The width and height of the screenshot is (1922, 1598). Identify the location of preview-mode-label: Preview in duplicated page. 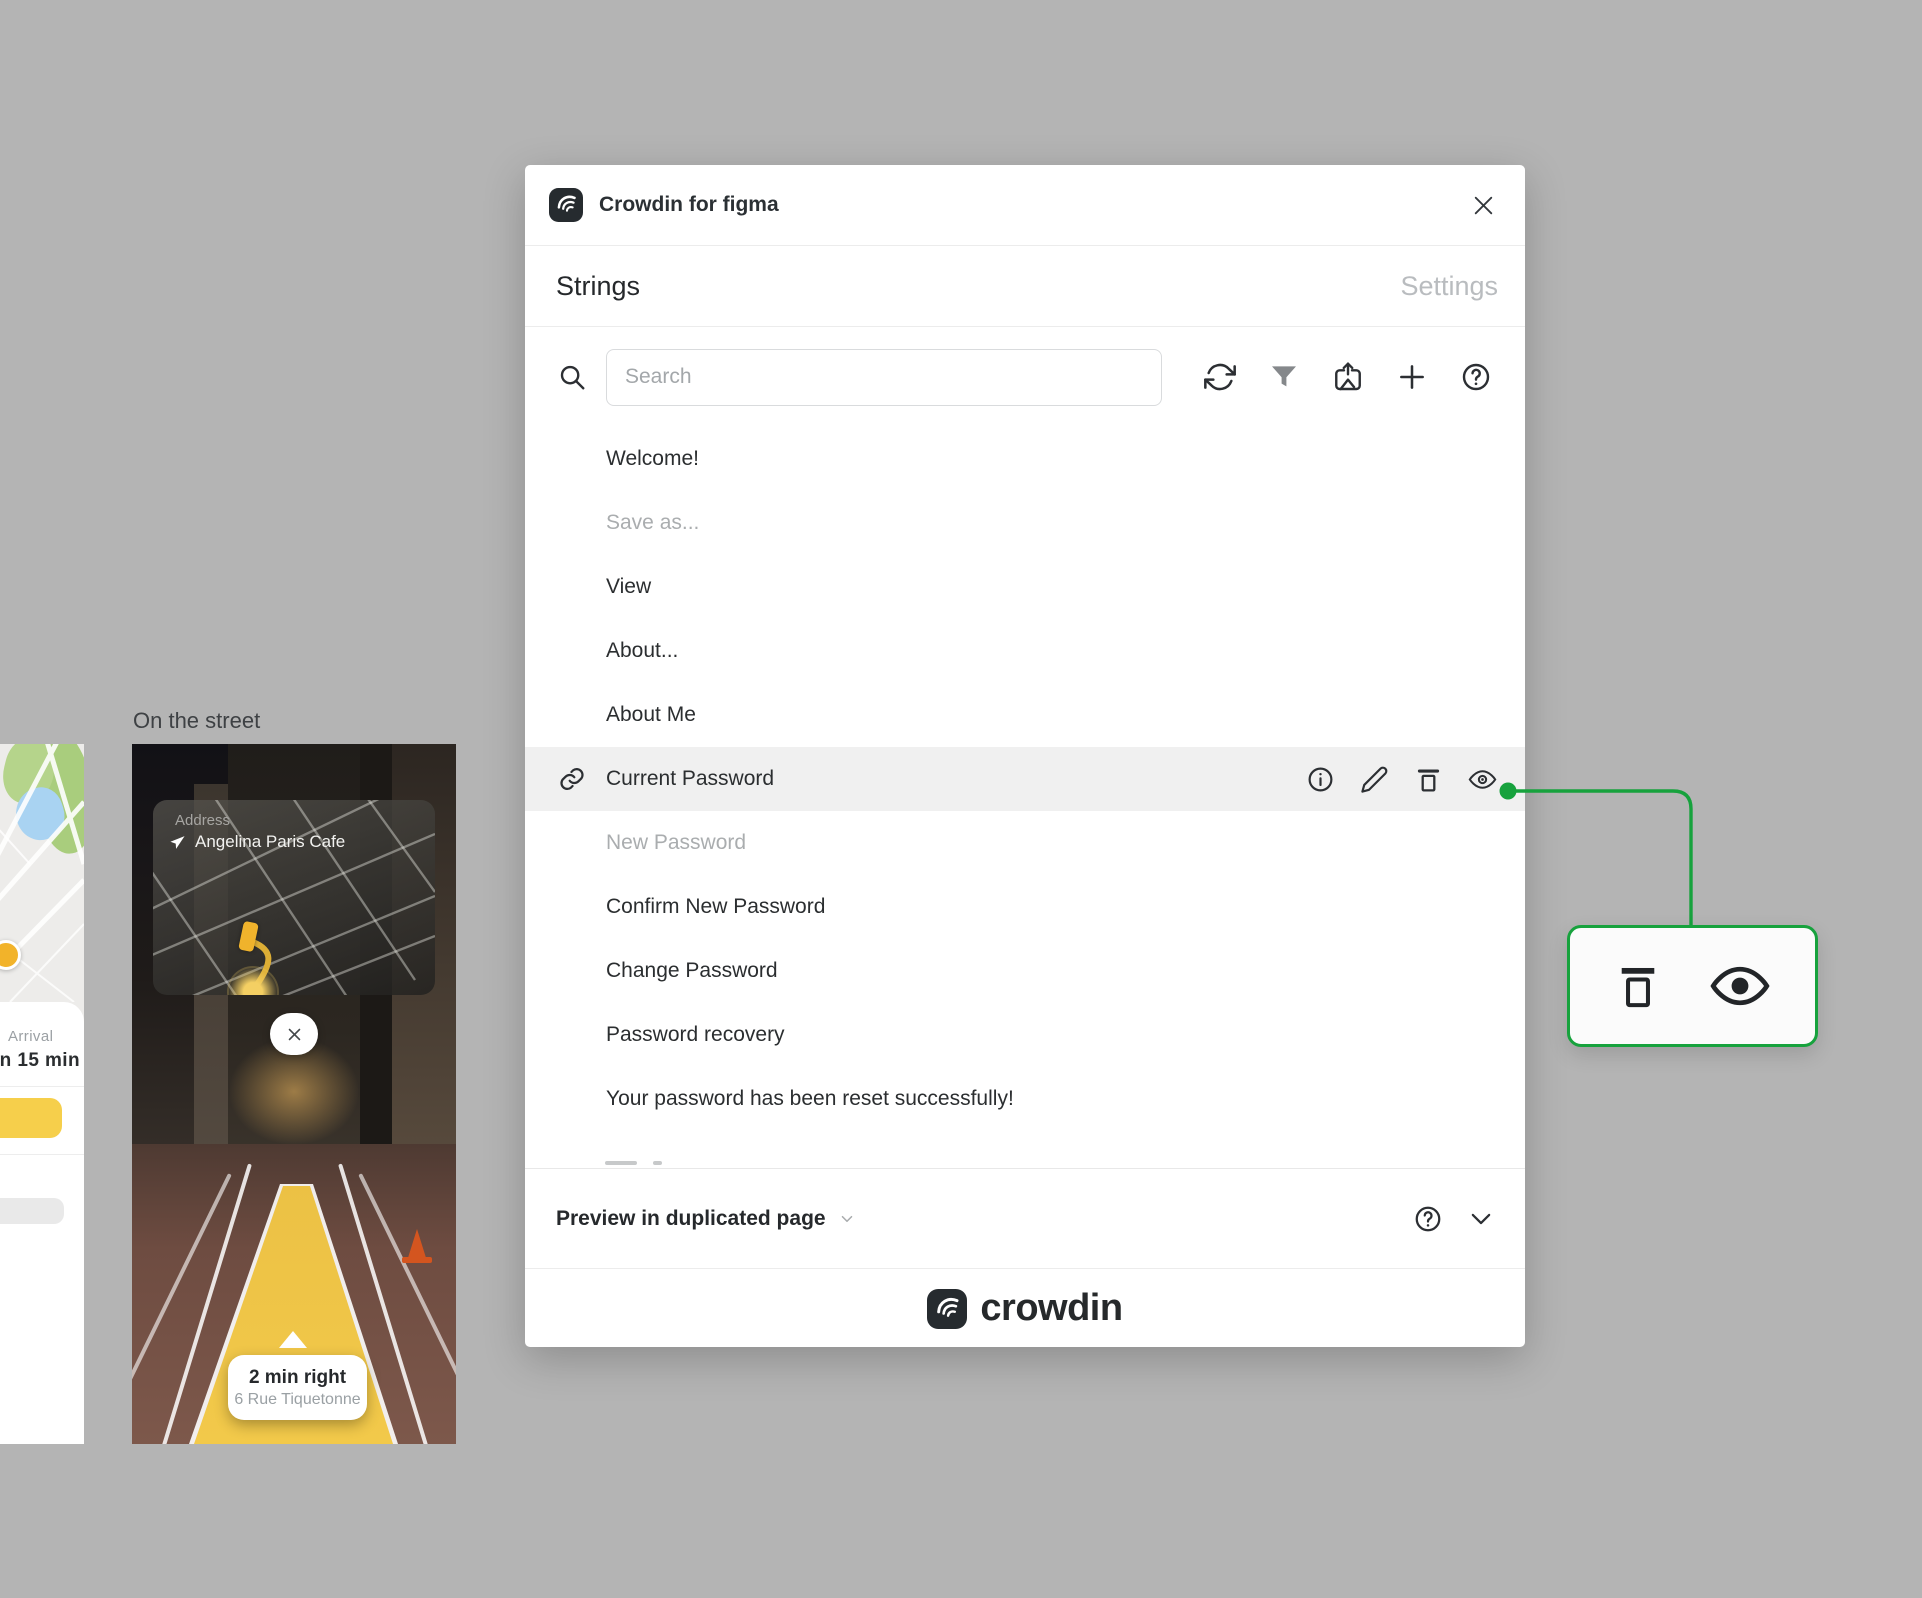
(691, 1219).